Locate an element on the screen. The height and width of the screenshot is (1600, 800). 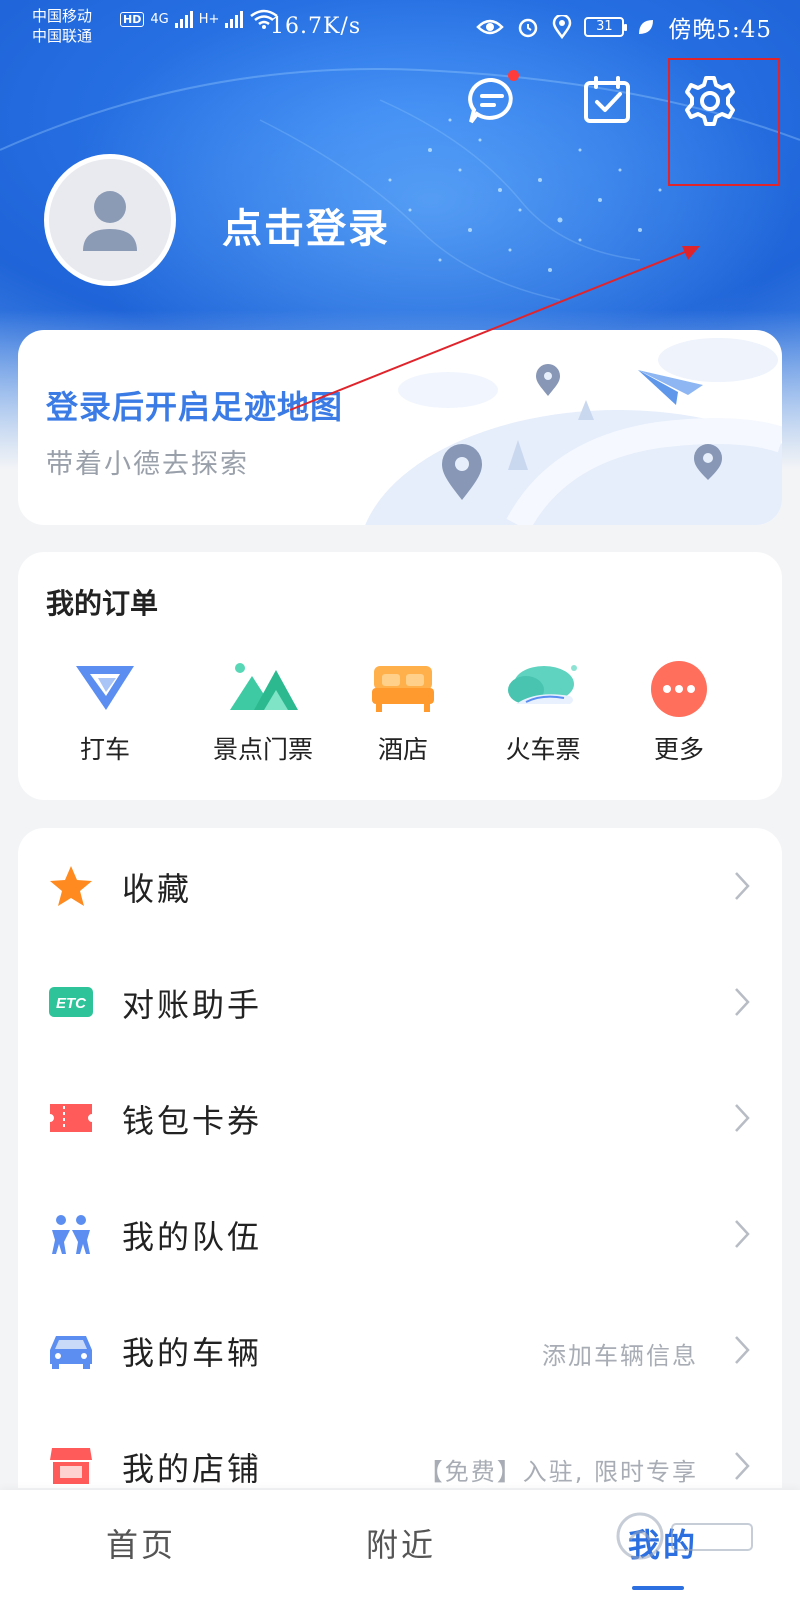
battery-icon: 31 is located at coordinates (606, 27).